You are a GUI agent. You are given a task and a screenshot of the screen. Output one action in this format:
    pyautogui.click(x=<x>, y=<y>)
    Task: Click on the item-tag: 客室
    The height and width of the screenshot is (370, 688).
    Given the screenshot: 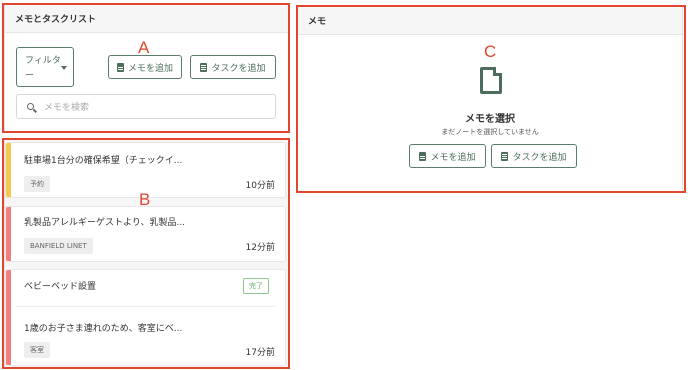 What is the action you would take?
    pyautogui.click(x=37, y=350)
    